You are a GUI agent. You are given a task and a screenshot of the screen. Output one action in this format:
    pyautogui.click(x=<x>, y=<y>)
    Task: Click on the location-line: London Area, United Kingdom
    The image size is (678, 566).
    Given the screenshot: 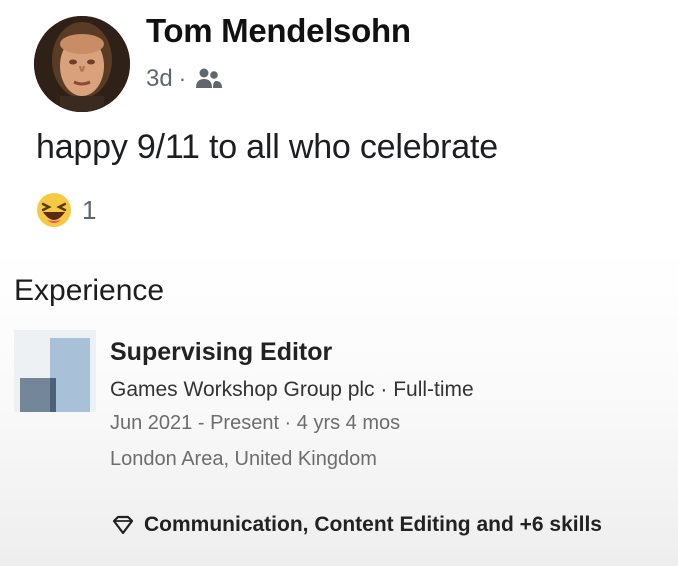 What is the action you would take?
    pyautogui.click(x=243, y=459)
    